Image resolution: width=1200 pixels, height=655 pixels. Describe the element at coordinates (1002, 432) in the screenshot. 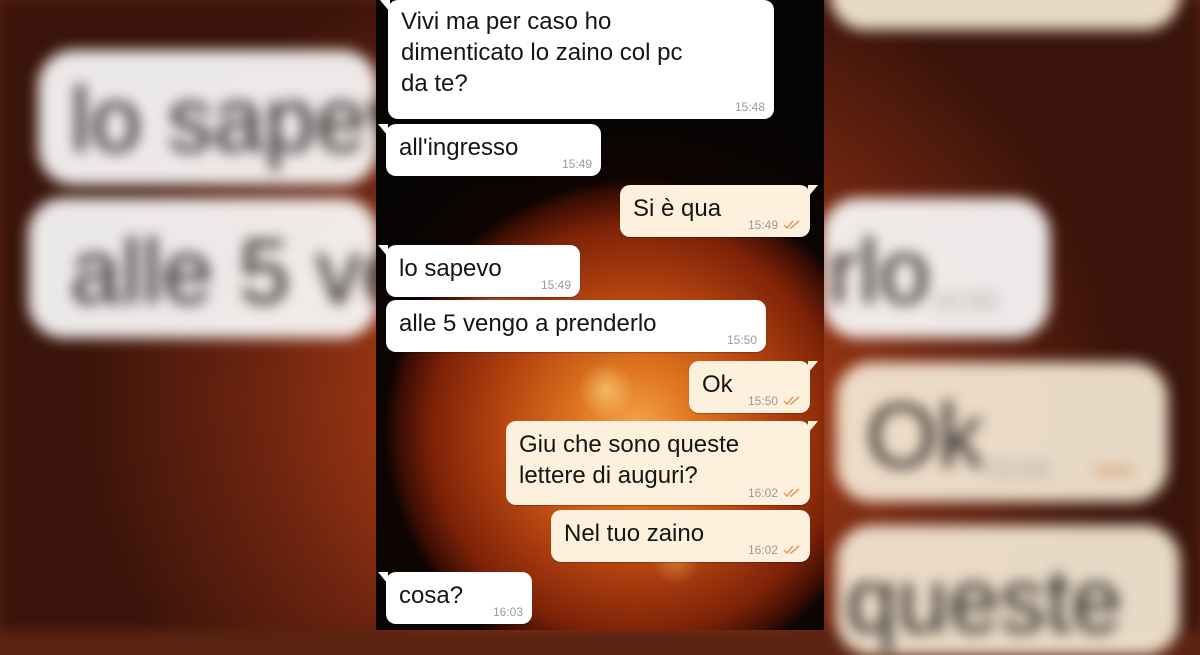

I see `ghost-bubble-right-2: Ok 15:50` at that location.